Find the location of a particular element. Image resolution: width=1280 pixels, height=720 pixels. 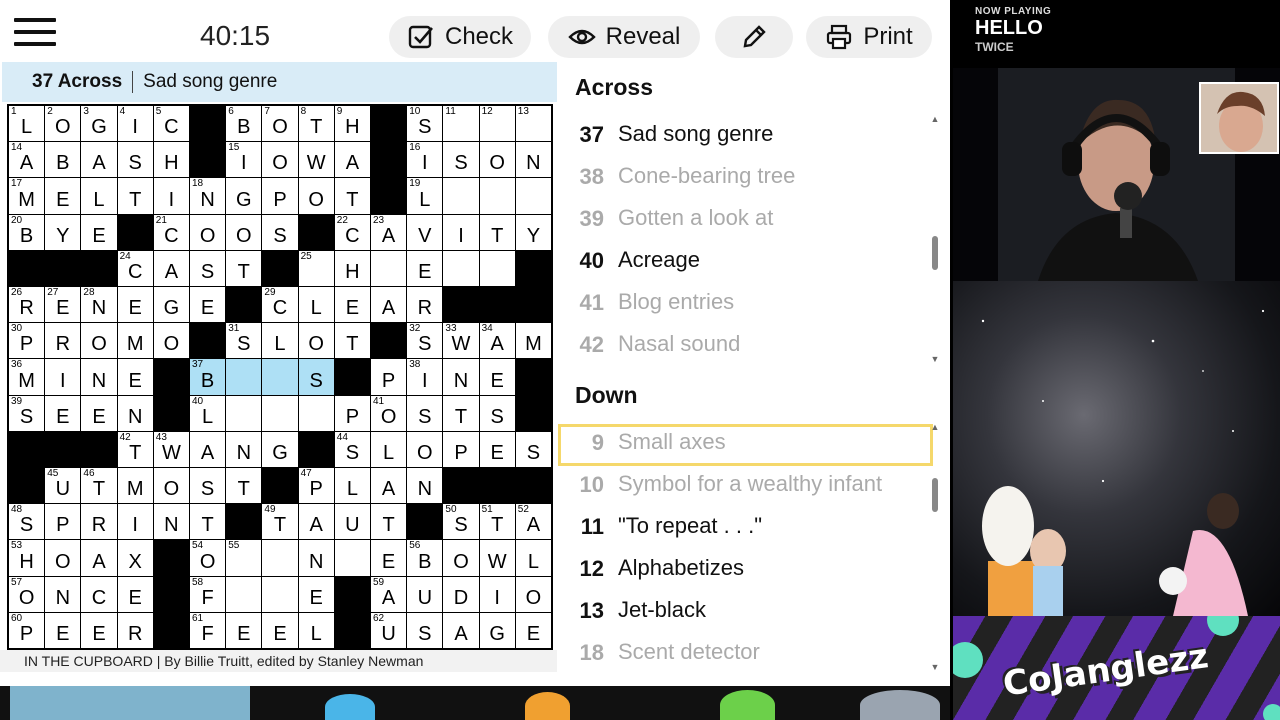

grid-cell: V is located at coordinates (425, 232).